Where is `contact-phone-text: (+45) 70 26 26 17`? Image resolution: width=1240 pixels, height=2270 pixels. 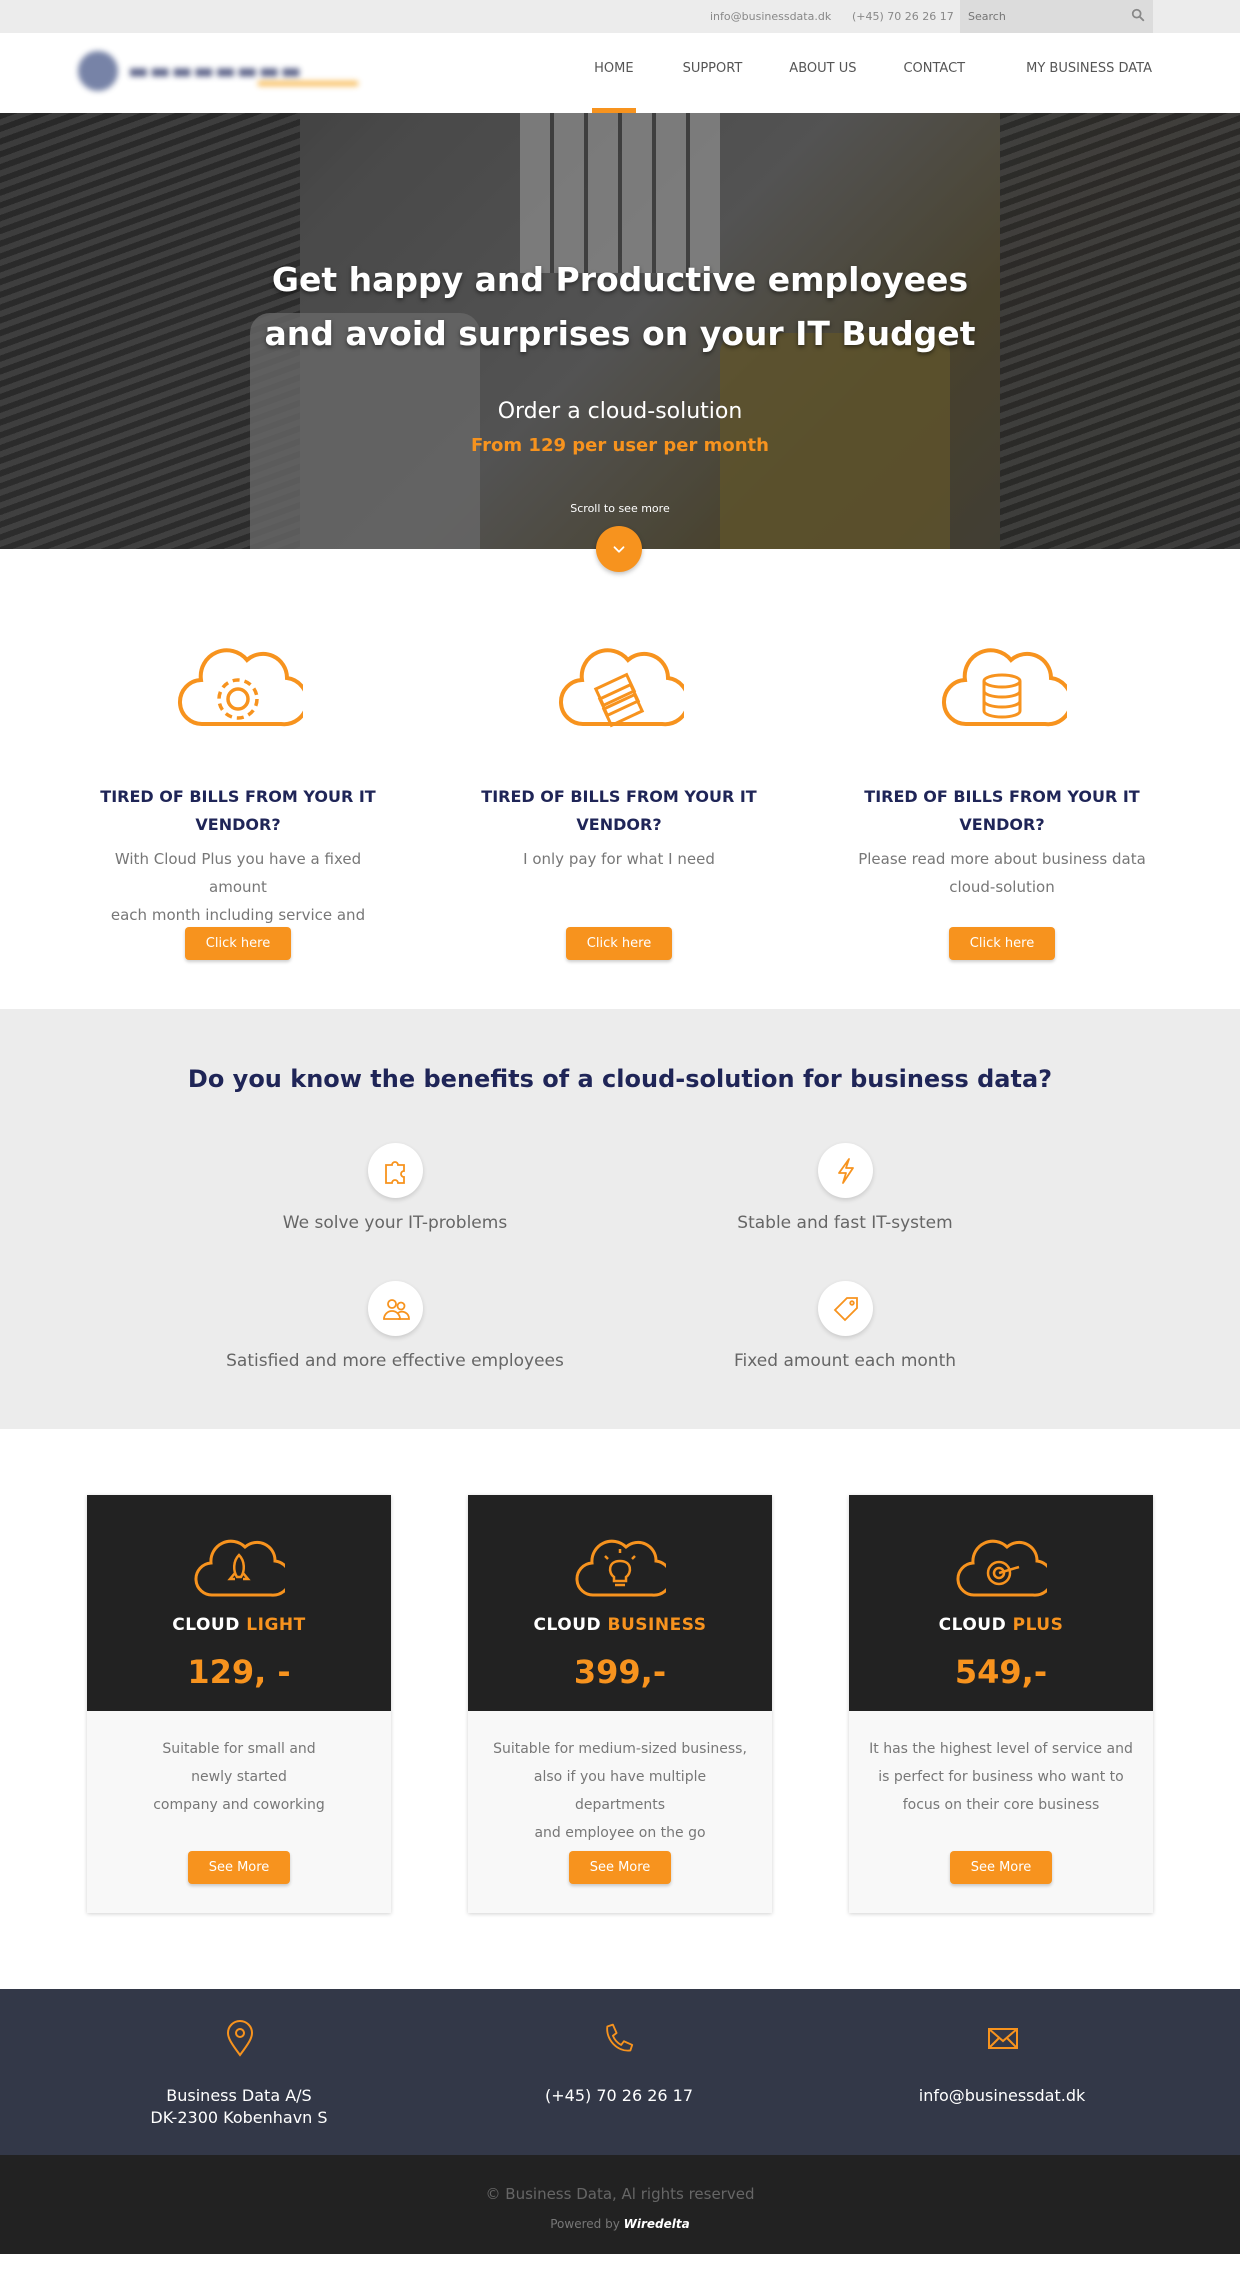
contact-phone-text: (+45) 70 26 26 17 is located at coordinates (619, 2096).